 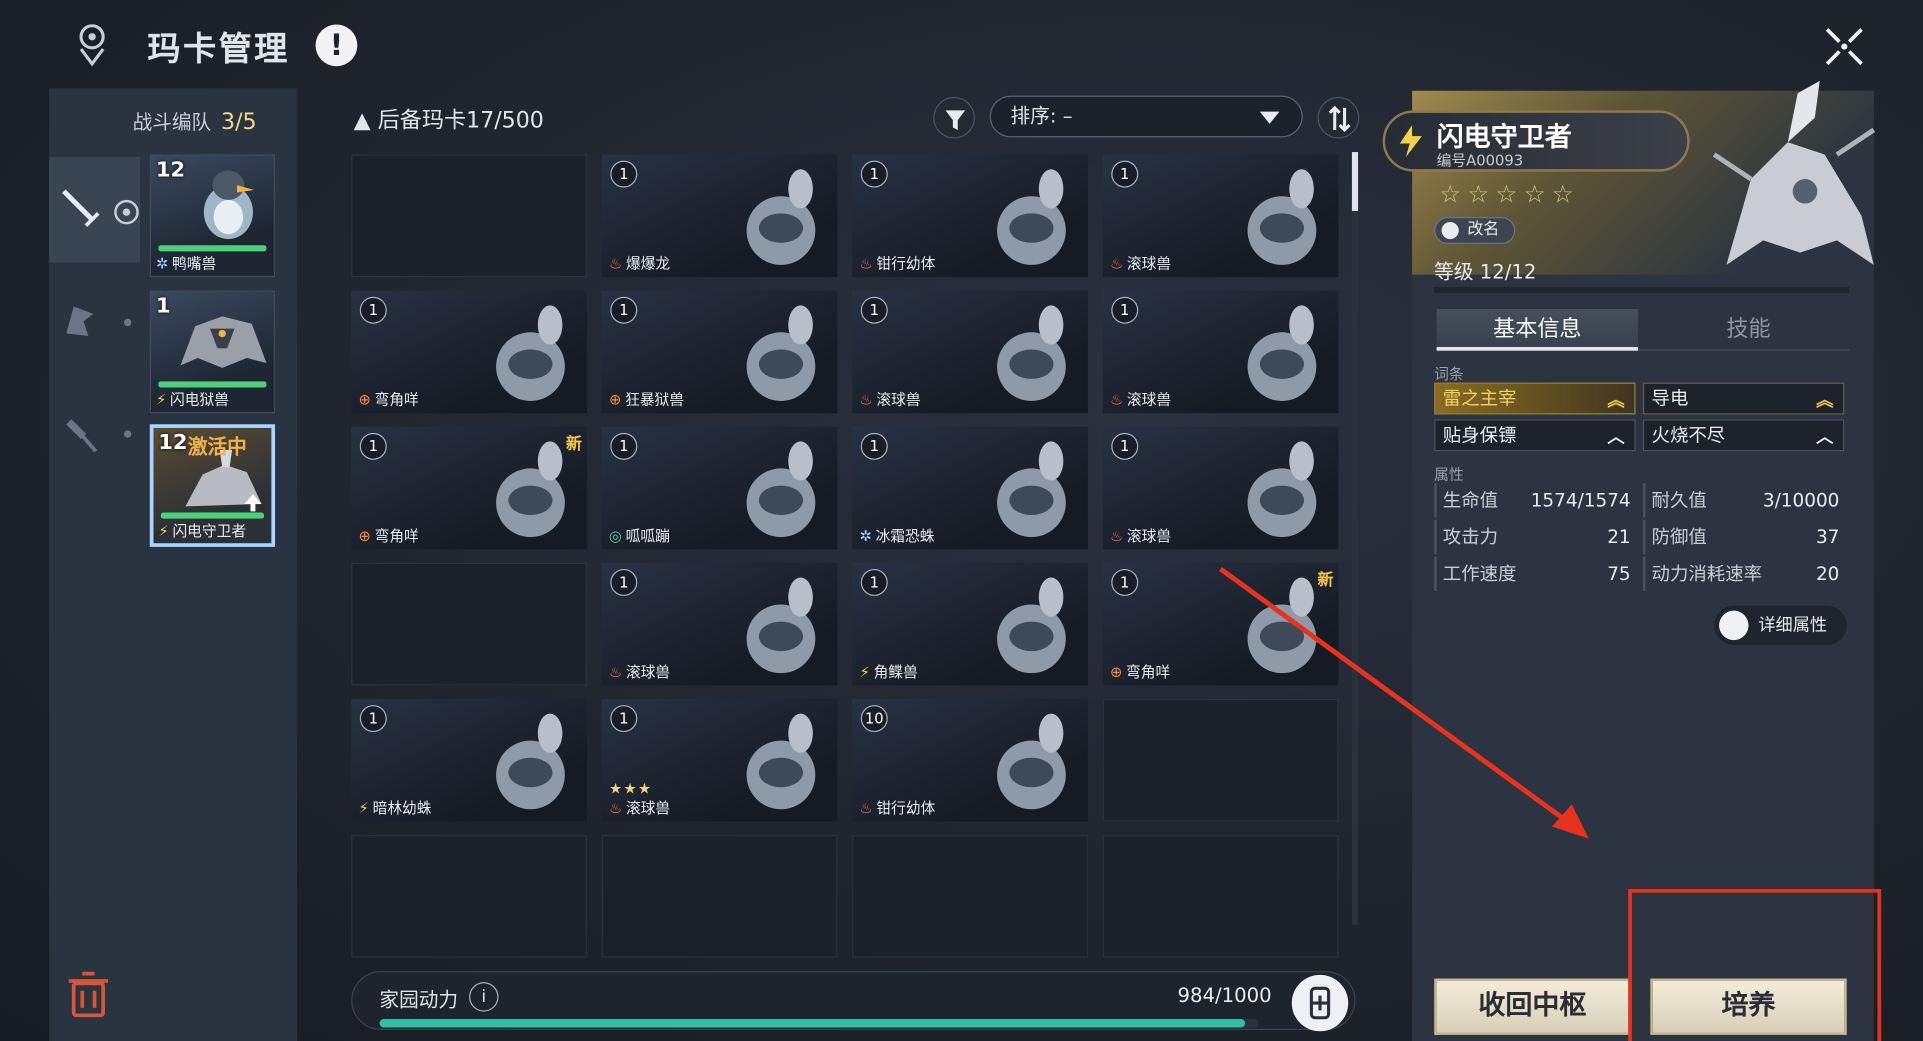 I want to click on attribute-row: 动力消耗速率 20, so click(x=1743, y=574).